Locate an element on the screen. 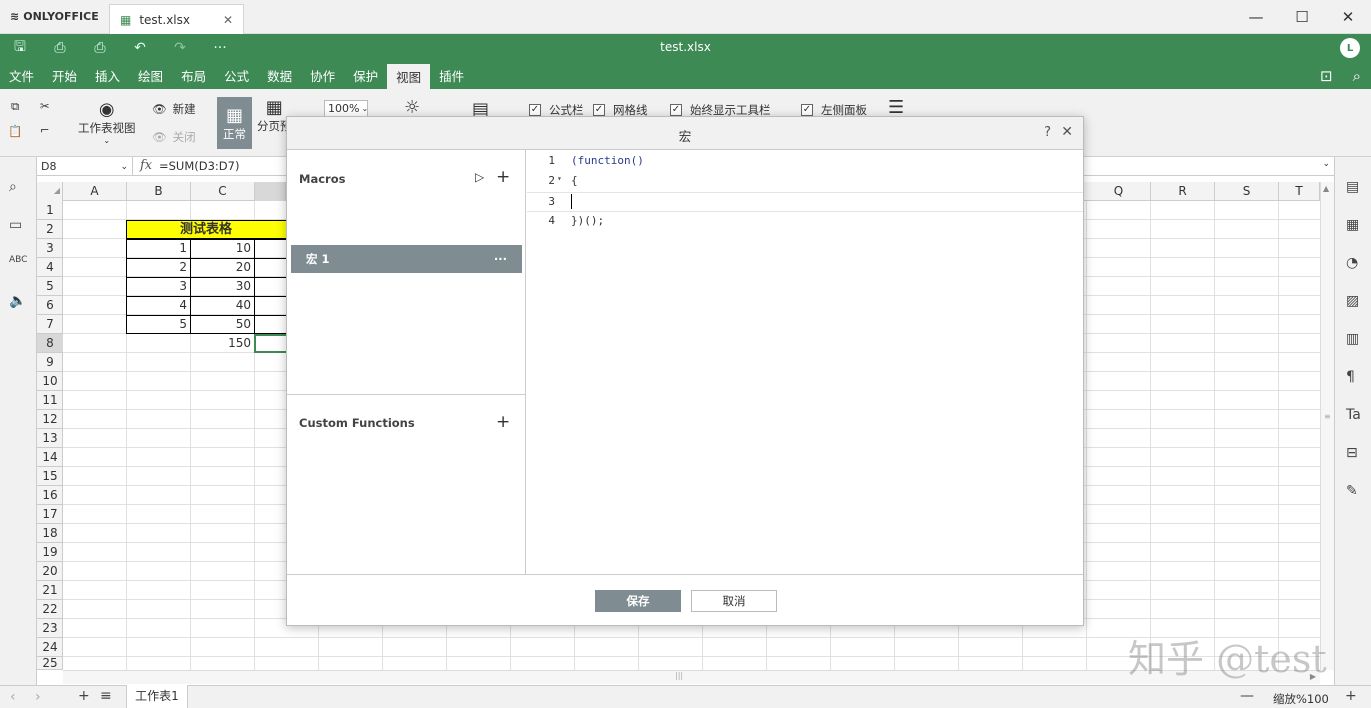 Image resolution: width=1371 pixels, height=708 pixels. menu-collaborate: 协作 is located at coordinates (322, 75).